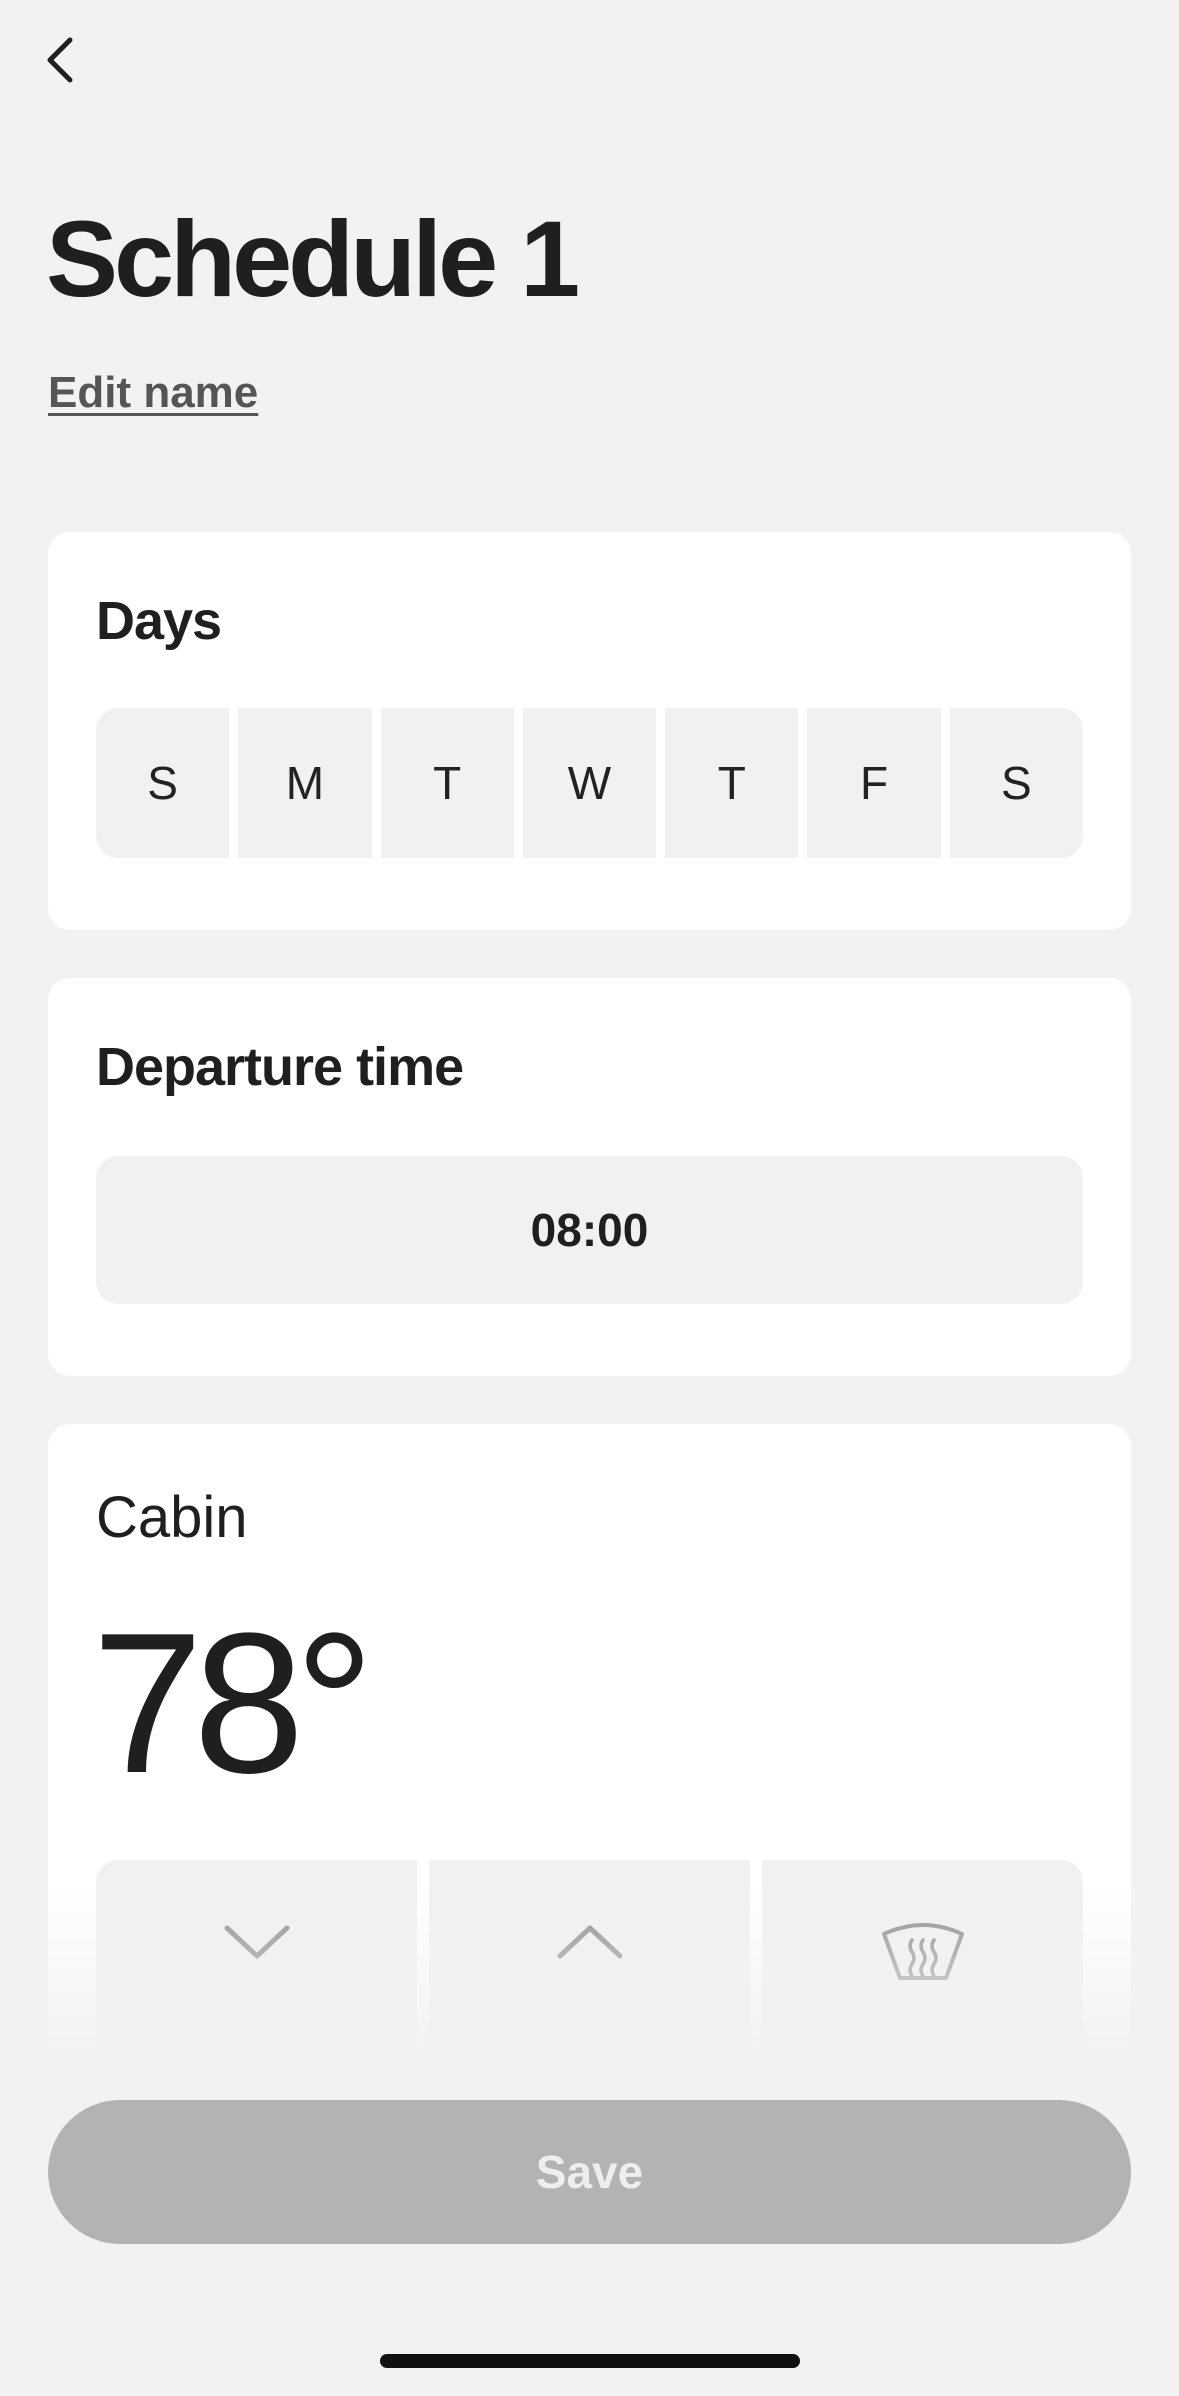 Image resolution: width=1179 pixels, height=2396 pixels. What do you see at coordinates (256, 1962) in the screenshot?
I see `temperature-down-button` at bounding box center [256, 1962].